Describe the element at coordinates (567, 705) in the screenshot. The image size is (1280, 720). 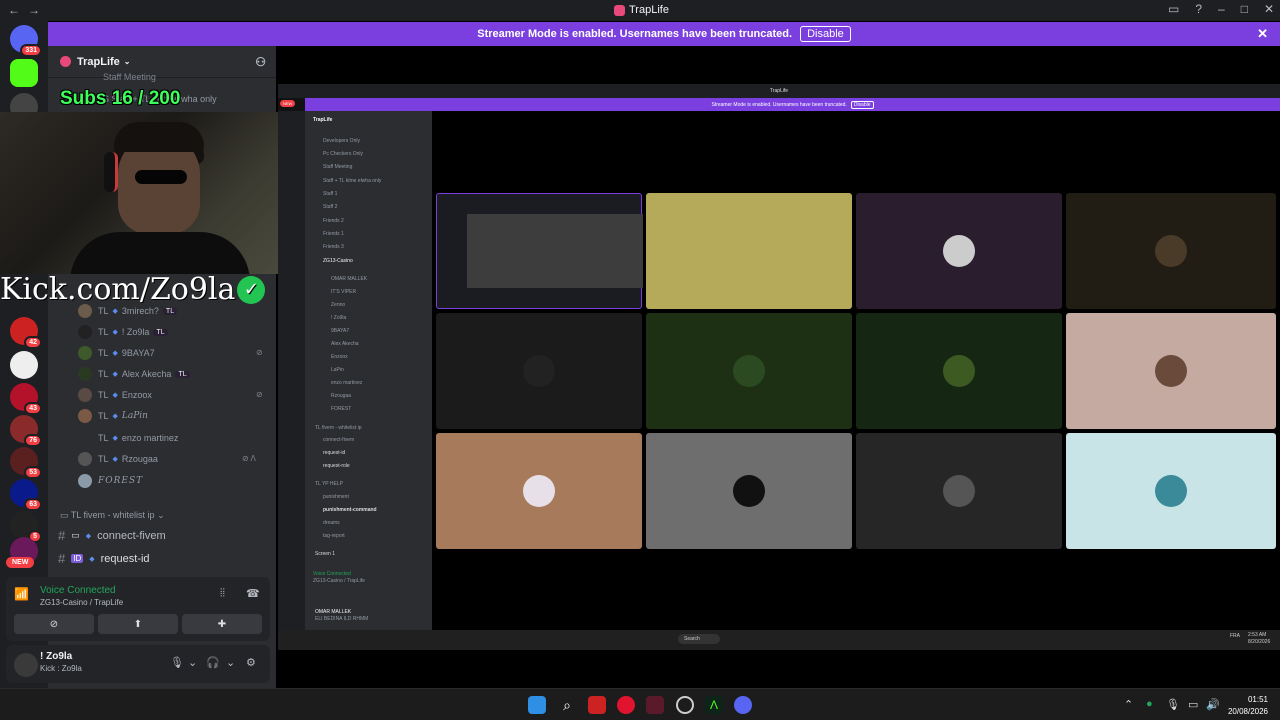
I see `search-icon: ⌕` at that location.